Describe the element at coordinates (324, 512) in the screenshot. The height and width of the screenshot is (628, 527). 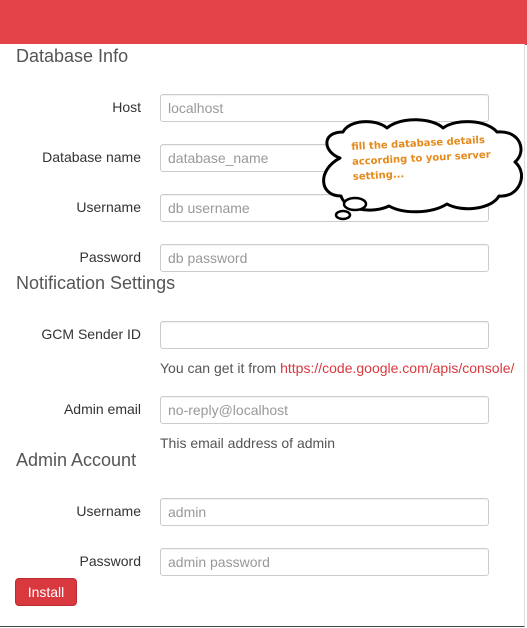
I see `admin-username-input` at that location.